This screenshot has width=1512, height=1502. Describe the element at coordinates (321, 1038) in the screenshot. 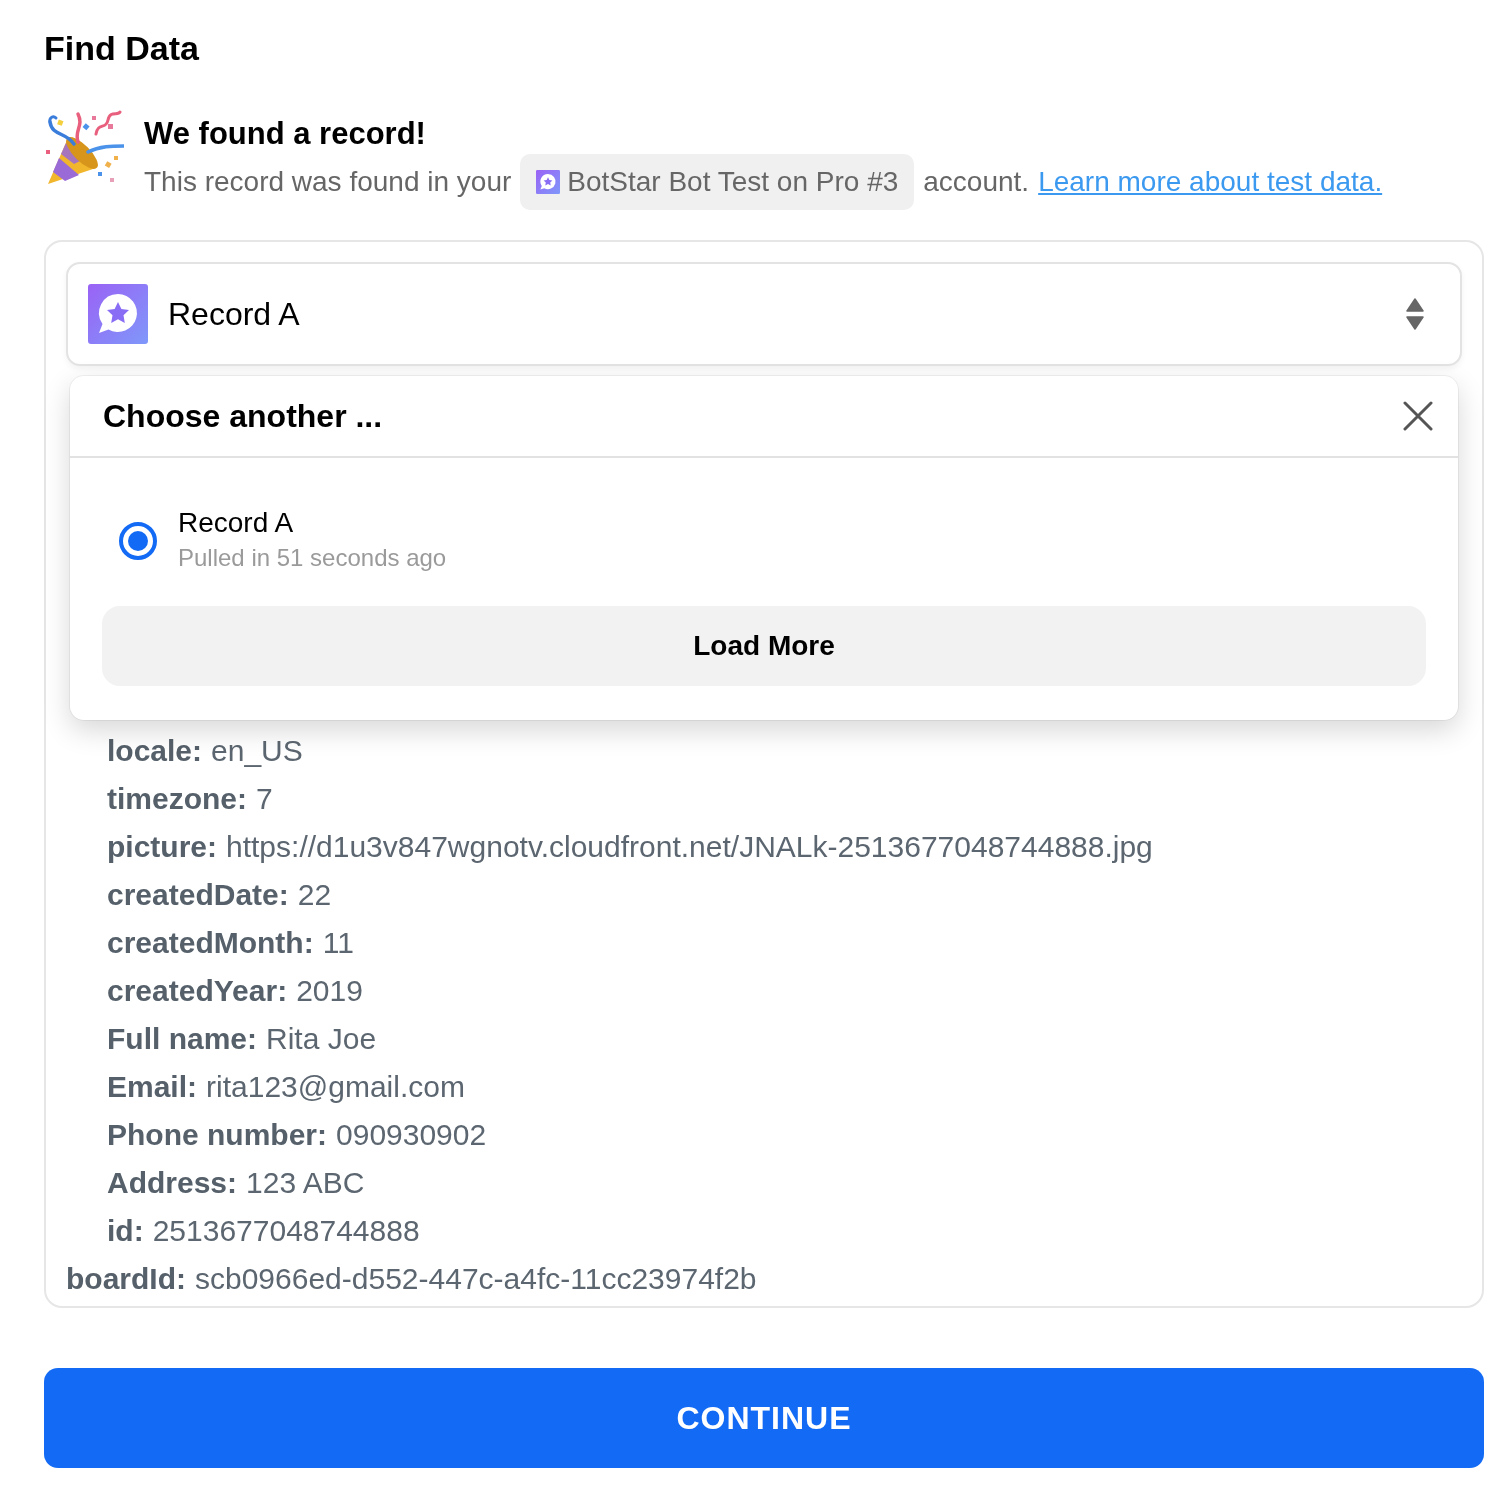

I see `field-value: Rita Joe` at that location.